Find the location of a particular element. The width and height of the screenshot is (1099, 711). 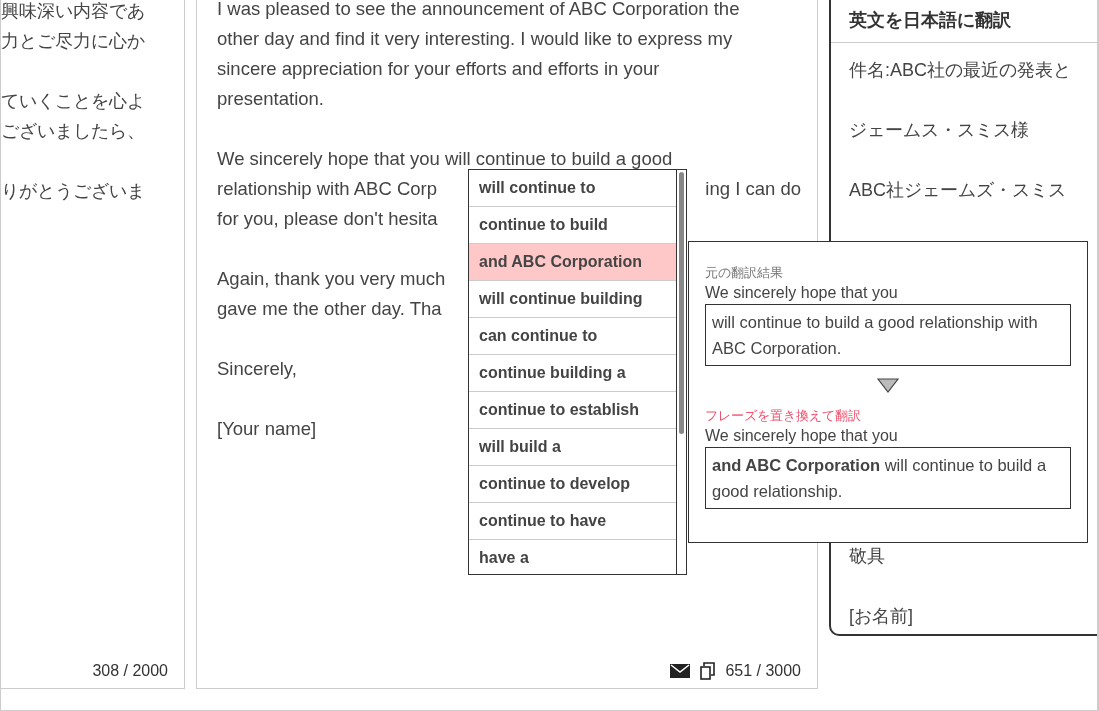

copy-icon is located at coordinates (708, 671).